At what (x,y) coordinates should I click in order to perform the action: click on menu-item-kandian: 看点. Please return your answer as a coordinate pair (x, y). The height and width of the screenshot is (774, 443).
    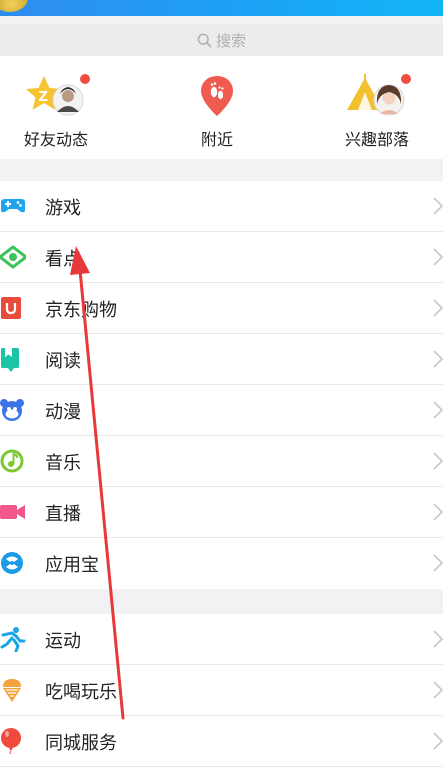
    Looking at the image, I should click on (221, 257).